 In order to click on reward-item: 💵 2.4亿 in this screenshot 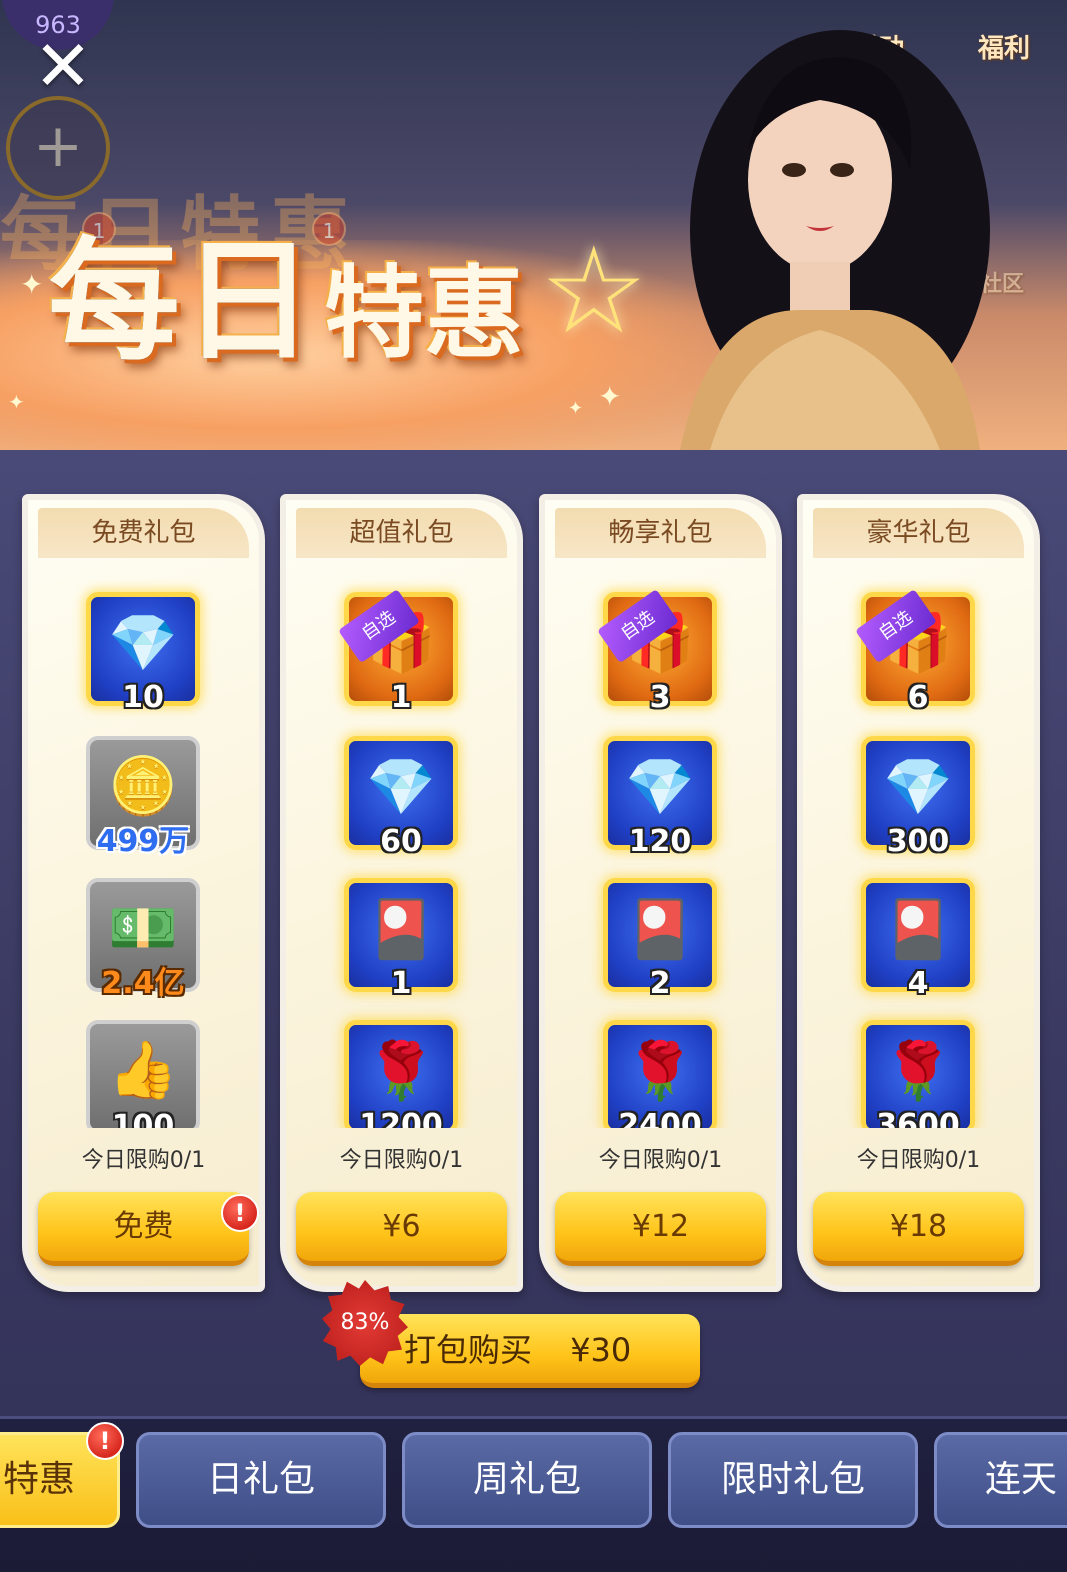, I will do `click(143, 939)`.